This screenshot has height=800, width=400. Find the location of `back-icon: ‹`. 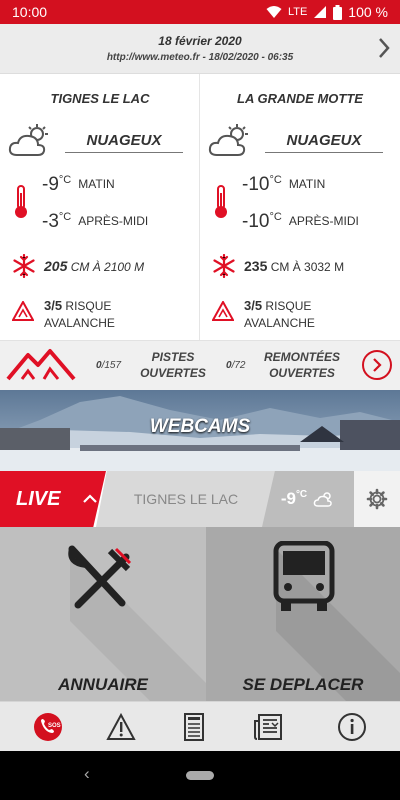

back-icon: ‹ is located at coordinates (87, 774).